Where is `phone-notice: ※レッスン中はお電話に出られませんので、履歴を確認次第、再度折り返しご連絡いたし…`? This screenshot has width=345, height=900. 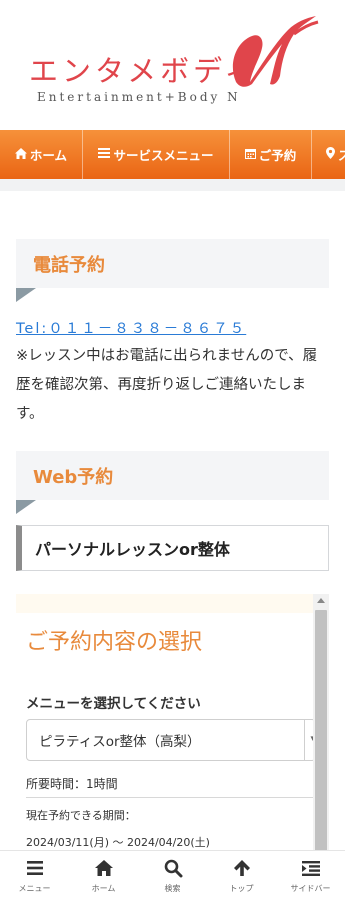
phone-notice: ※レッスン中はお電話に出られませんので、履歴を確認次第、再度折り返しご連絡いたし… is located at coordinates (167, 385).